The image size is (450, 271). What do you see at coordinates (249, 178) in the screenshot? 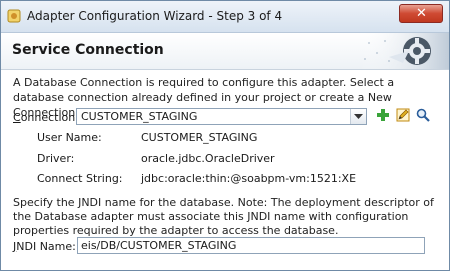
I see `connect-string-value: jdbc:oracle:thin:@soabpm-vm:1521:XE` at bounding box center [249, 178].